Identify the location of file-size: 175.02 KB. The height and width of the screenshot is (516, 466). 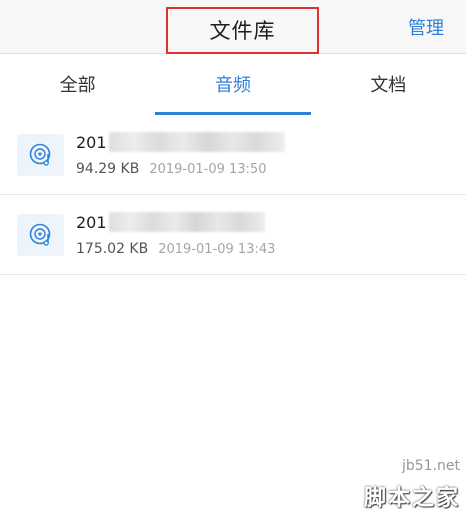
(112, 249).